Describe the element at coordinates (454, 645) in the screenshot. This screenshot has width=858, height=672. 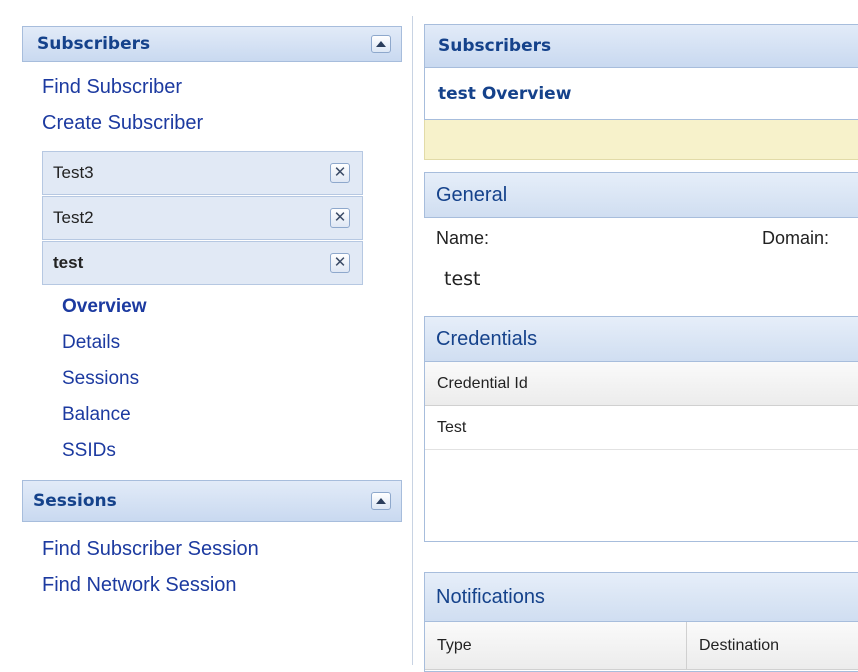
I see `column-header-label: Type` at that location.